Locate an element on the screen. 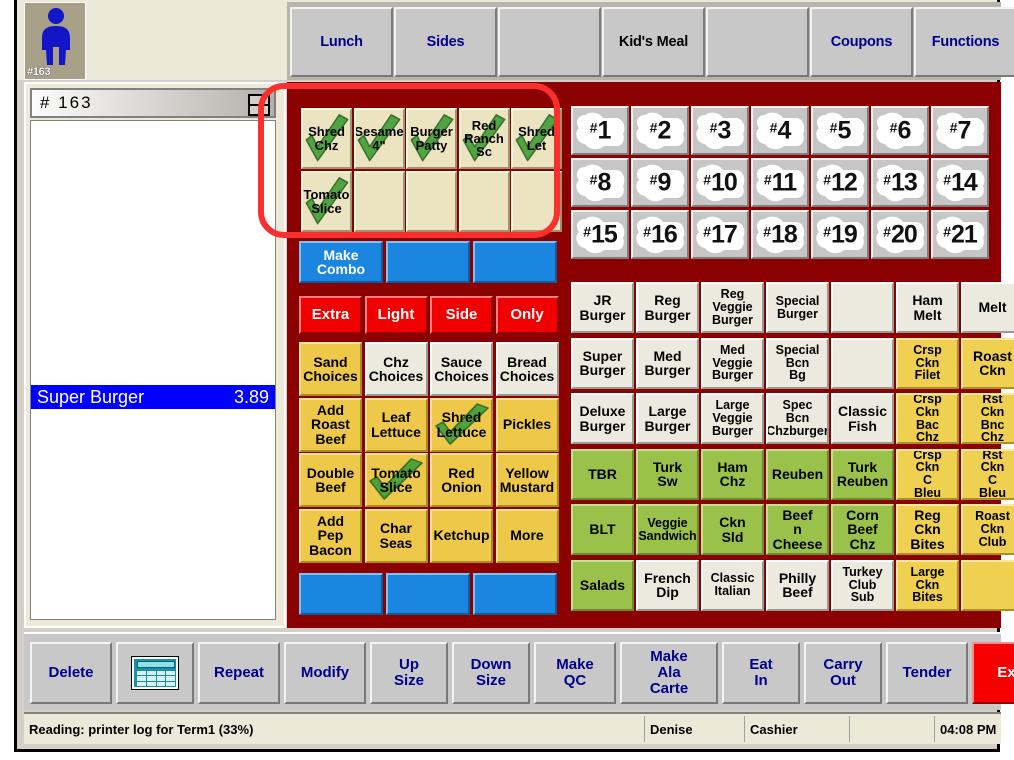  menu-button-reg-burger: Reg Burger is located at coordinates (667, 307).